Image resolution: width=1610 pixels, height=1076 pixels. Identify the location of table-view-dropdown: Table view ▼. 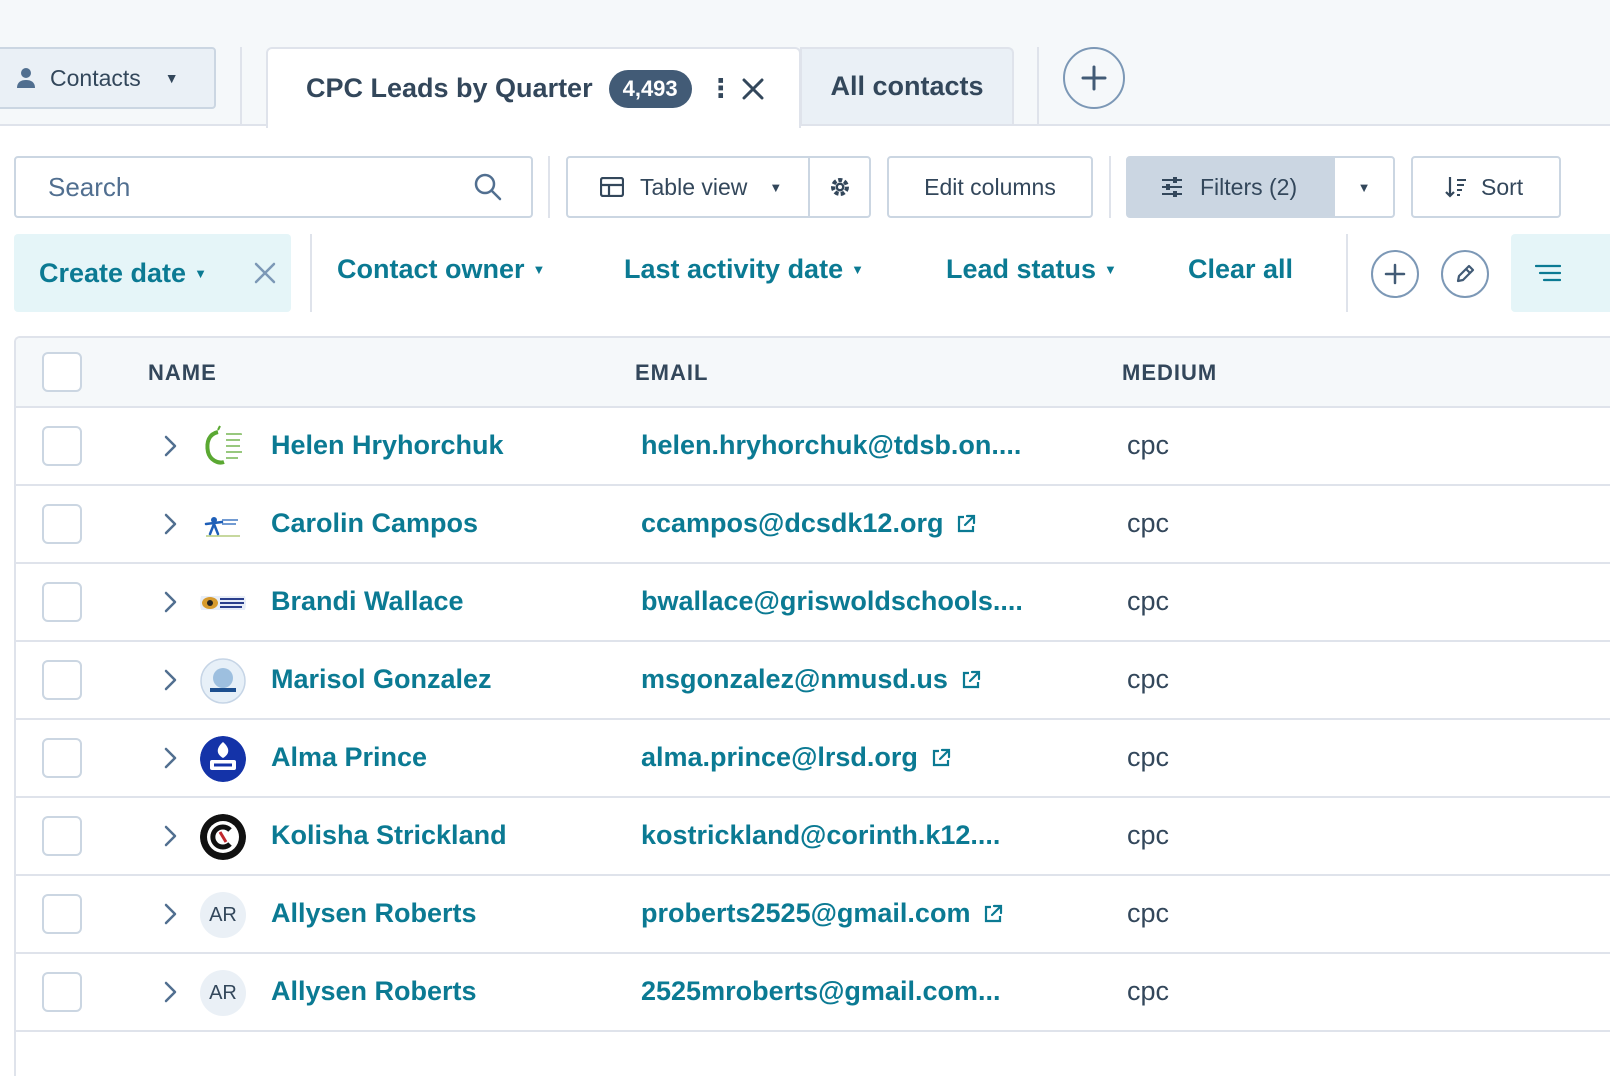
(688, 187).